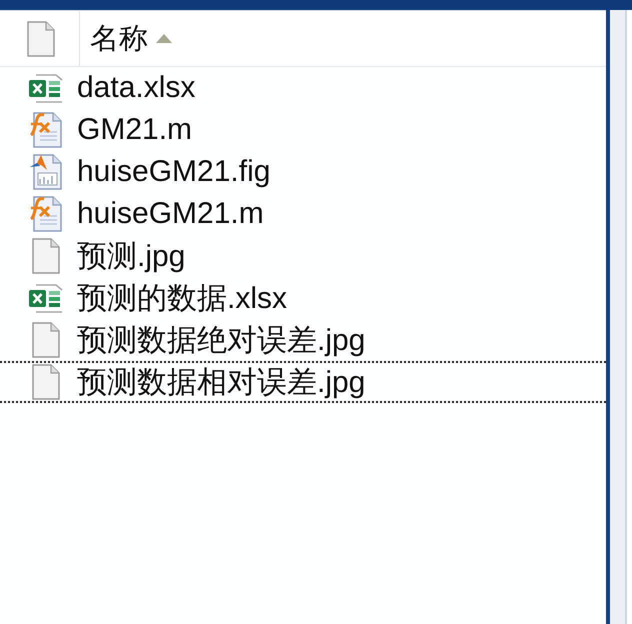  I want to click on file-row: data.xlsx, so click(303, 88).